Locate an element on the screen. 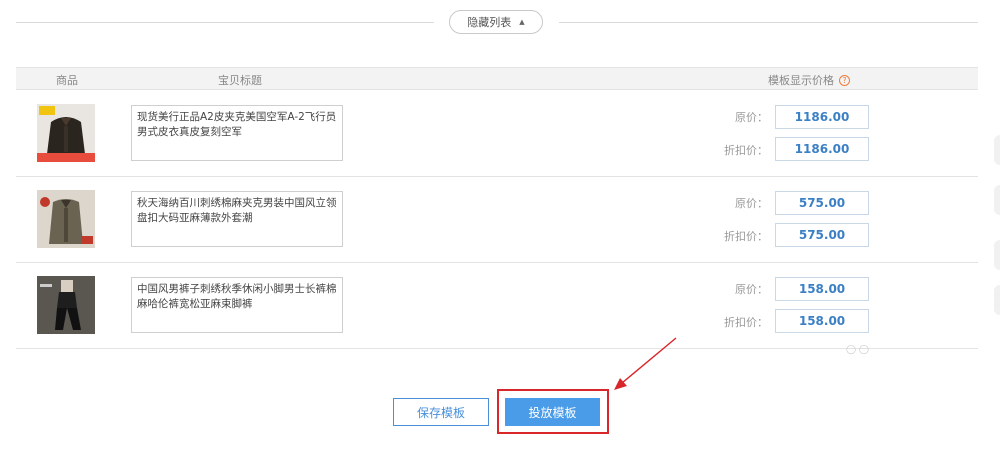  column-header-price: 模板显示价格 ? is located at coordinates (809, 80).